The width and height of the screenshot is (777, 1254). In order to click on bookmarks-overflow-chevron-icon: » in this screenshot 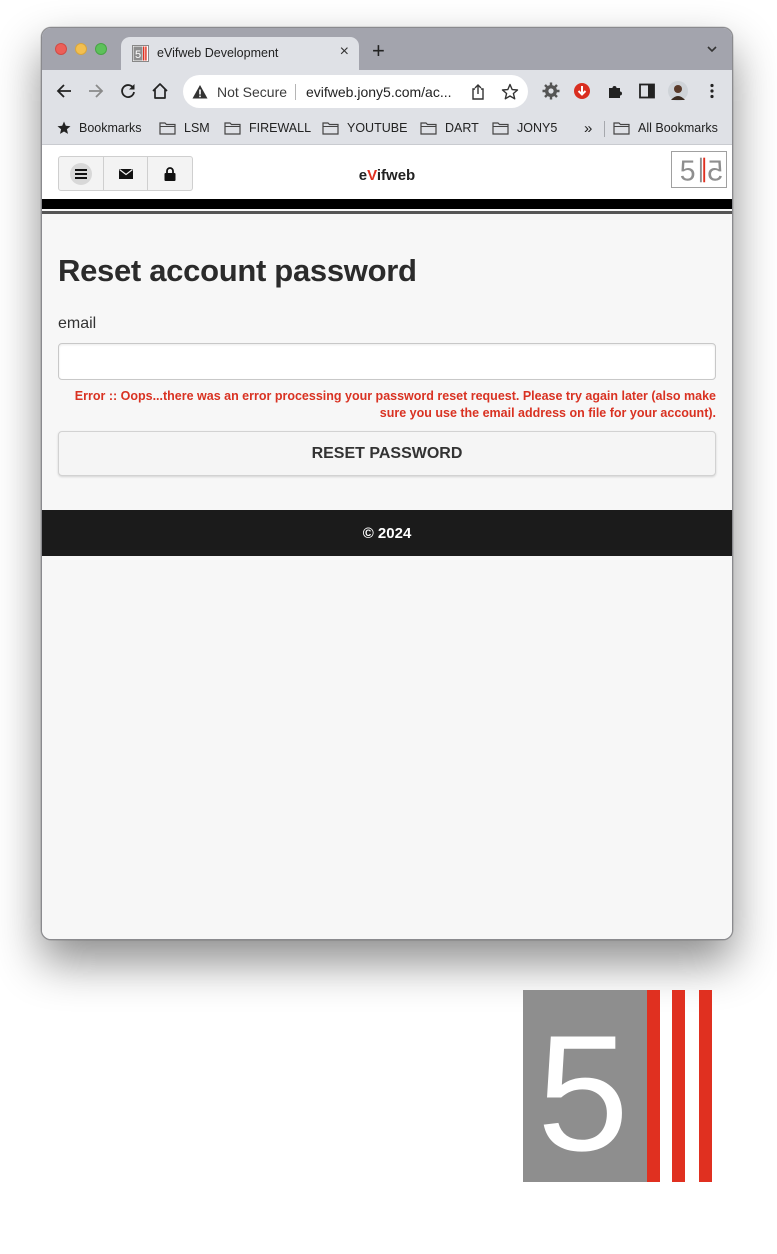, I will do `click(588, 128)`.